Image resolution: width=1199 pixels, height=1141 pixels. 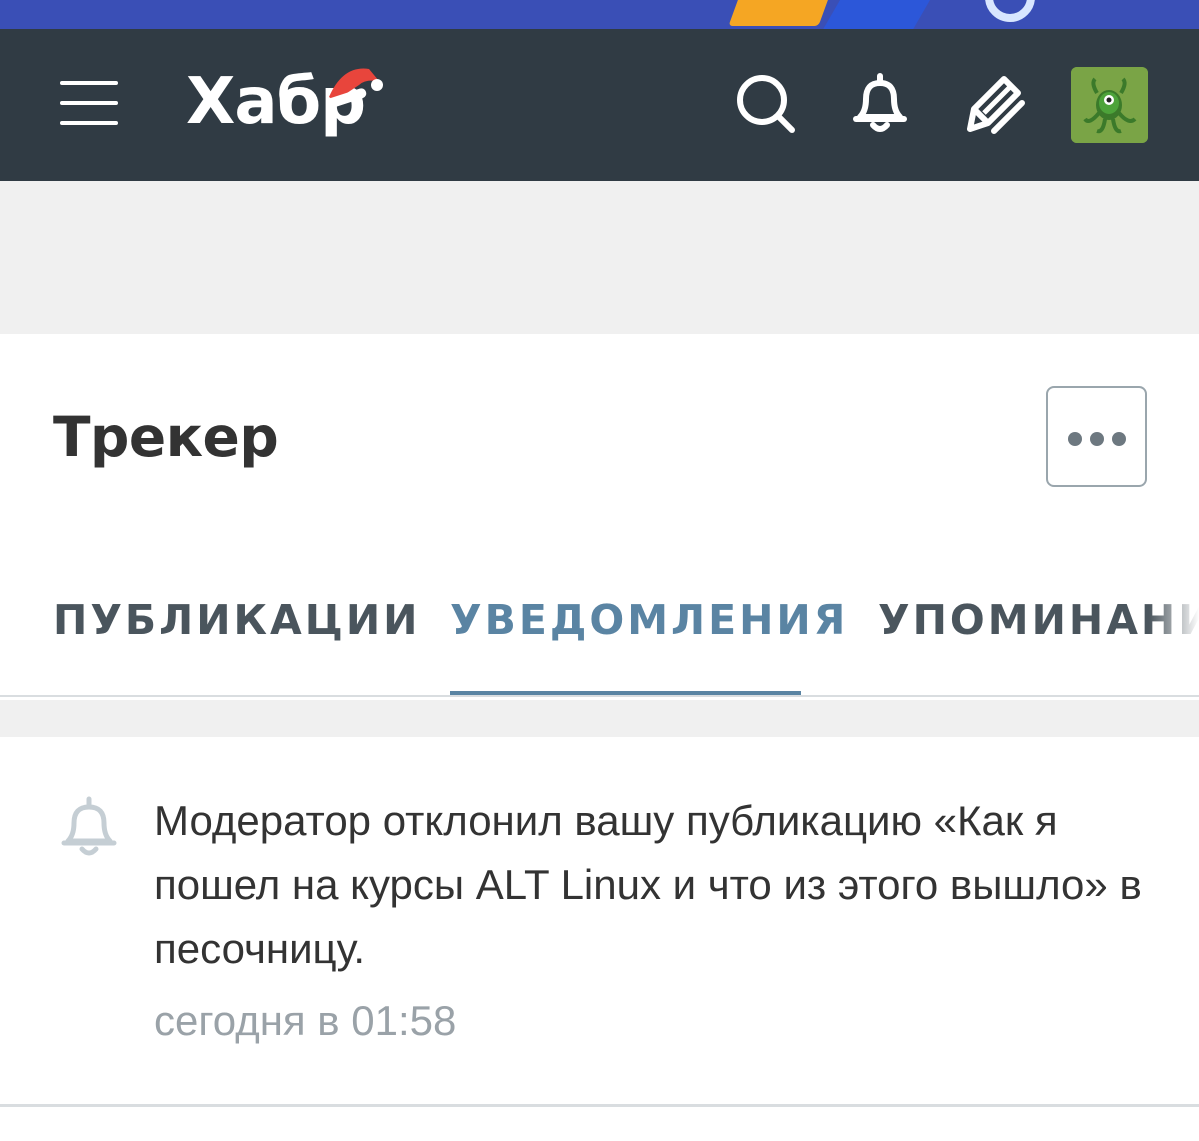 What do you see at coordinates (994, 103) in the screenshot?
I see `pen-icon` at bounding box center [994, 103].